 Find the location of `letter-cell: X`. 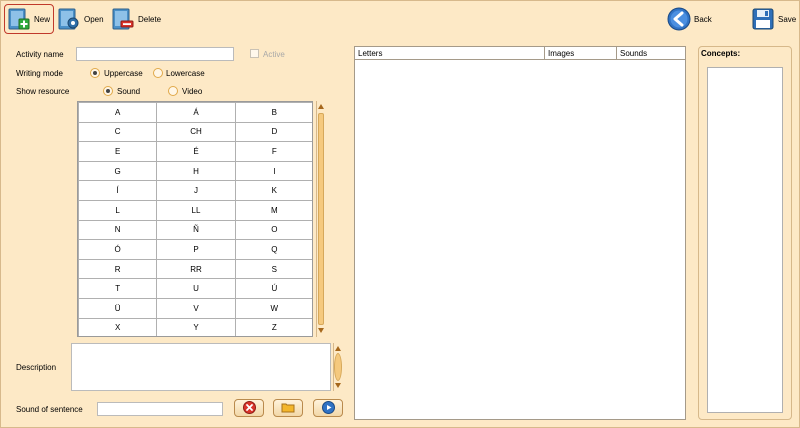

letter-cell: X is located at coordinates (118, 326).